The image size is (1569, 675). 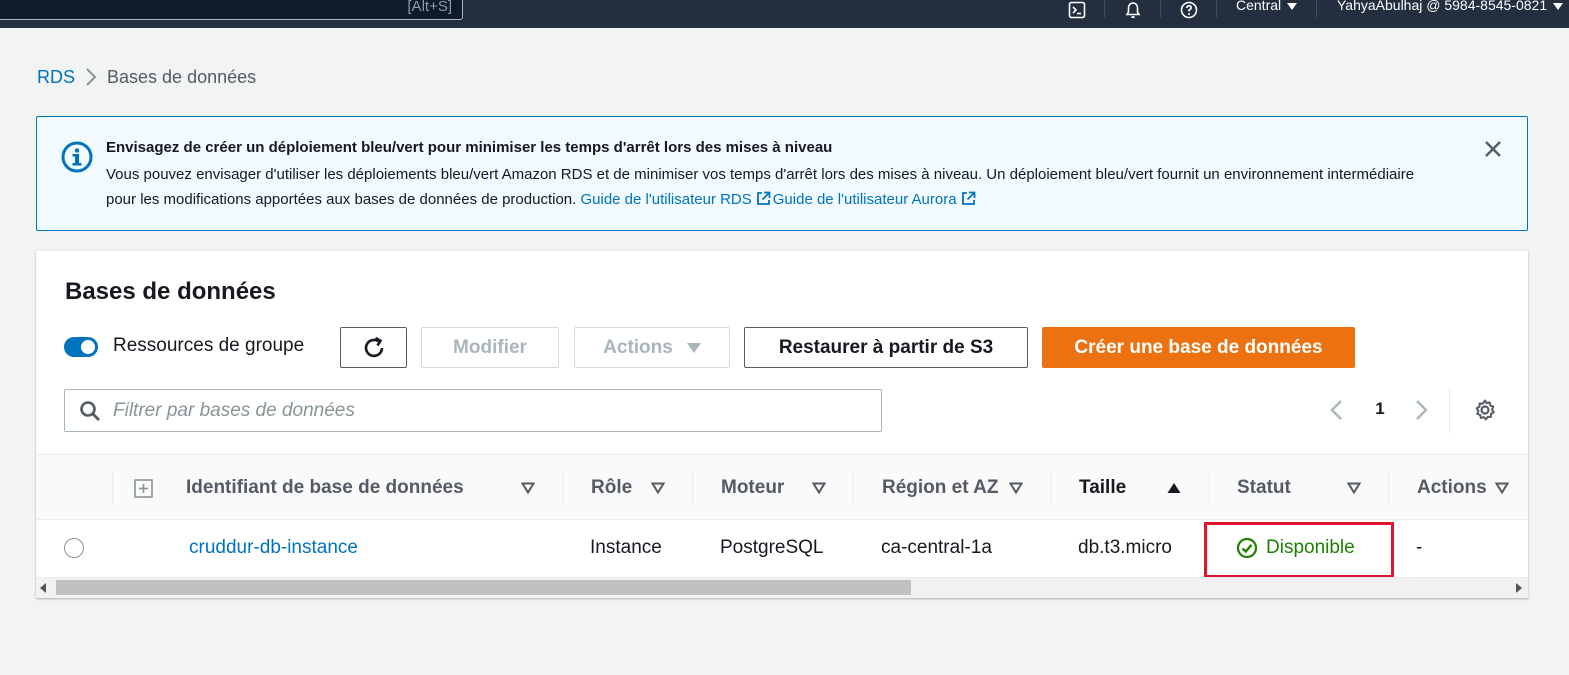 I want to click on rds-user-guide-link: Guide de l'utilisateur RDS, so click(x=665, y=199).